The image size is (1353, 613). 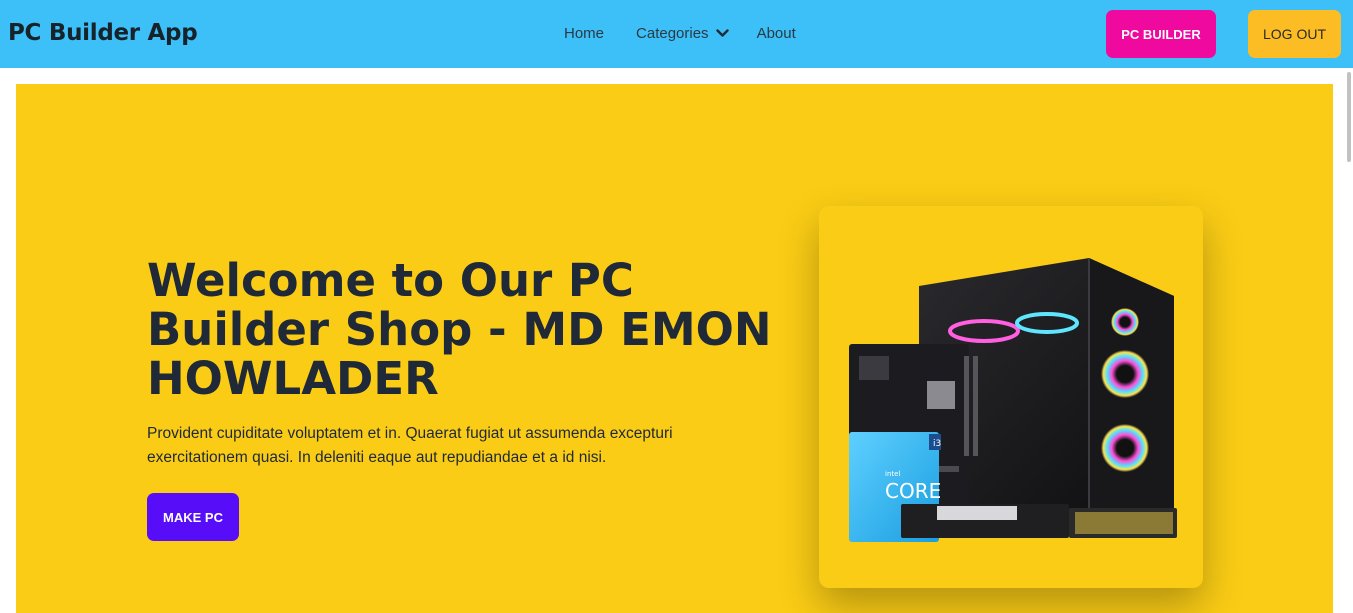 I want to click on nav-dropdown-label: Categories, so click(x=672, y=33).